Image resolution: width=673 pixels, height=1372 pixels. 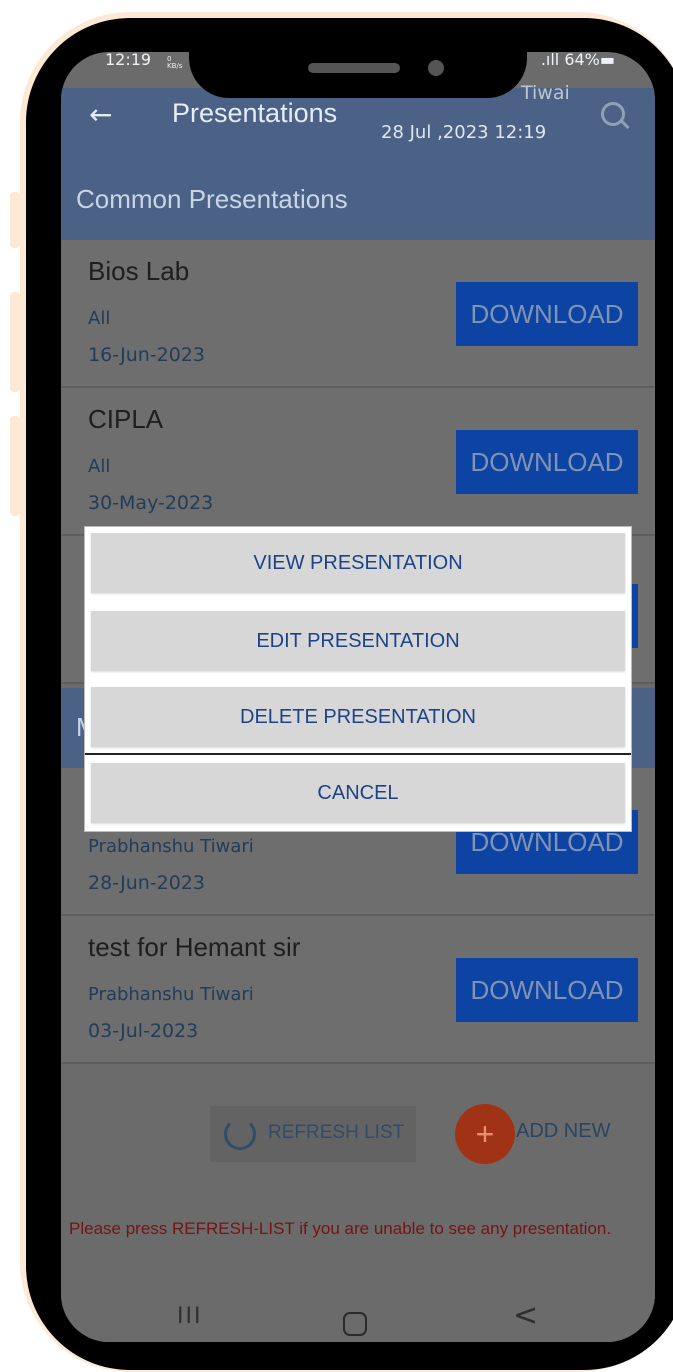 What do you see at coordinates (485, 1134) in the screenshot?
I see `add-new-button: +` at bounding box center [485, 1134].